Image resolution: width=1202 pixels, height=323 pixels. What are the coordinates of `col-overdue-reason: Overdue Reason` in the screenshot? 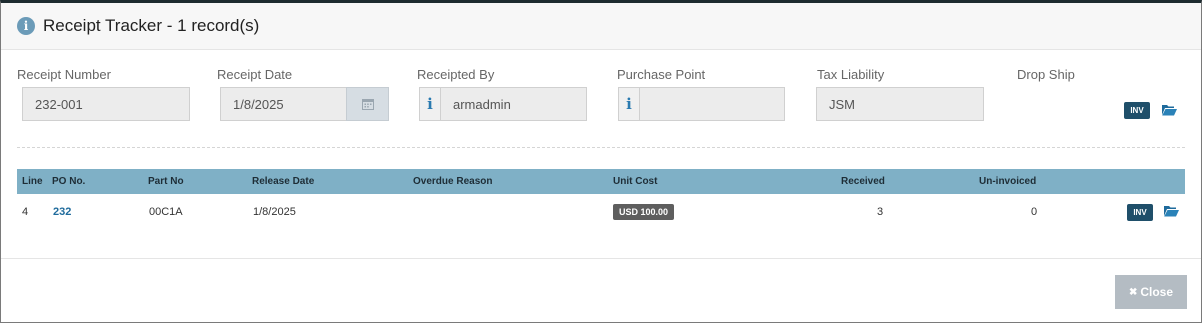 It's located at (453, 181).